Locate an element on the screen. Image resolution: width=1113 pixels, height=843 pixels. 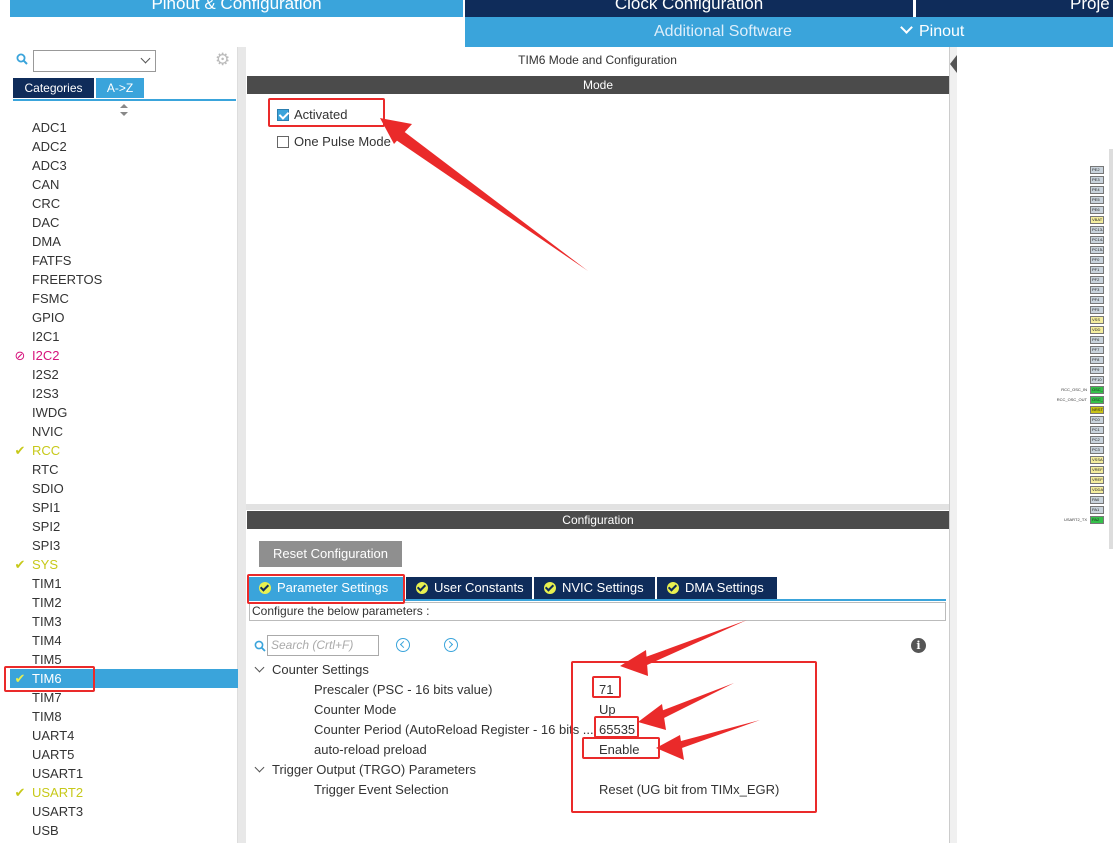
chip-pin: PE6 is located at coordinates (1097, 210).